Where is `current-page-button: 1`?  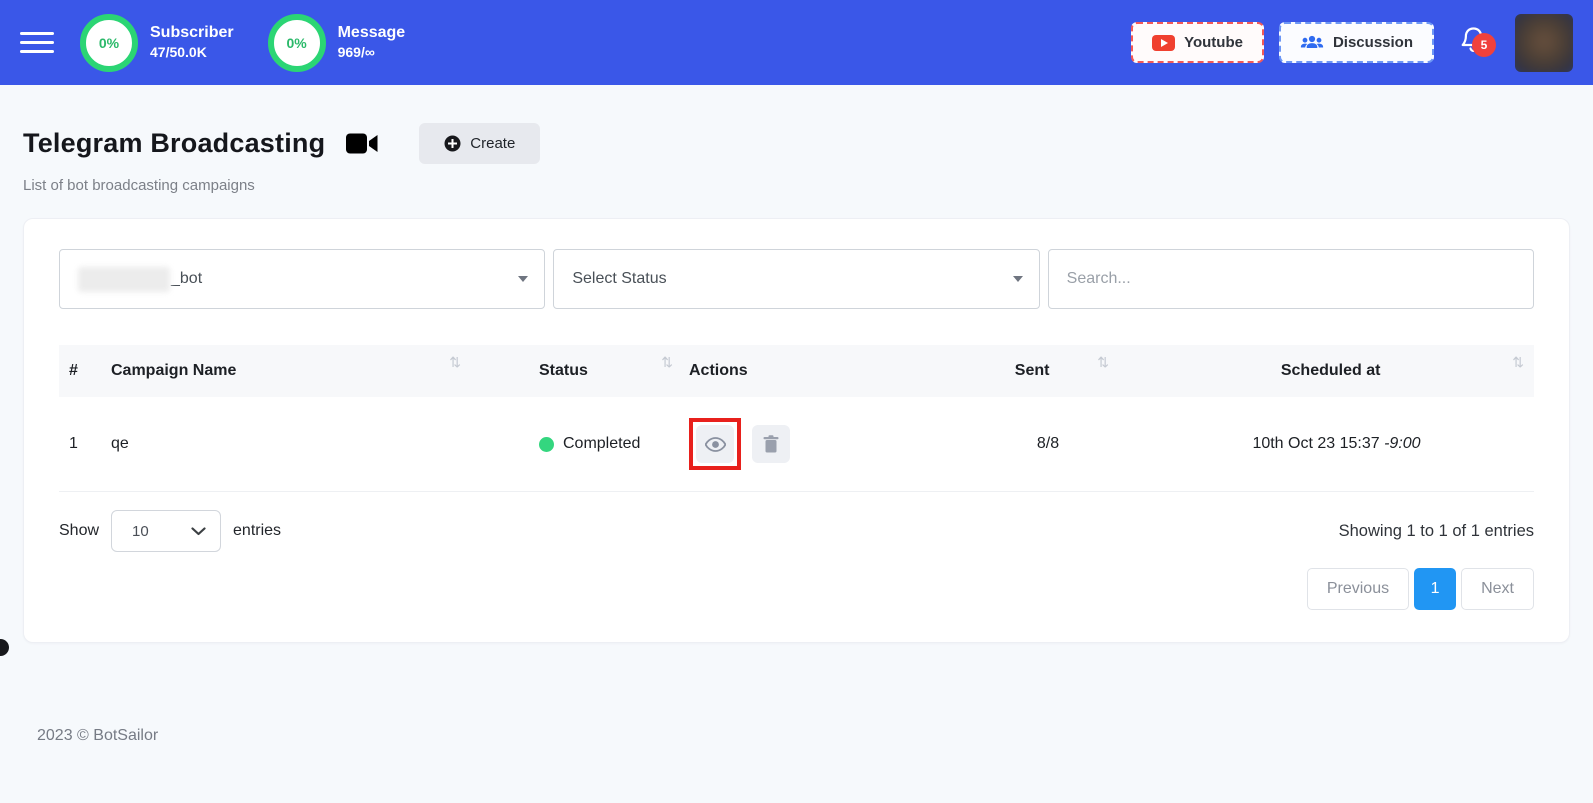 current-page-button: 1 is located at coordinates (1435, 589).